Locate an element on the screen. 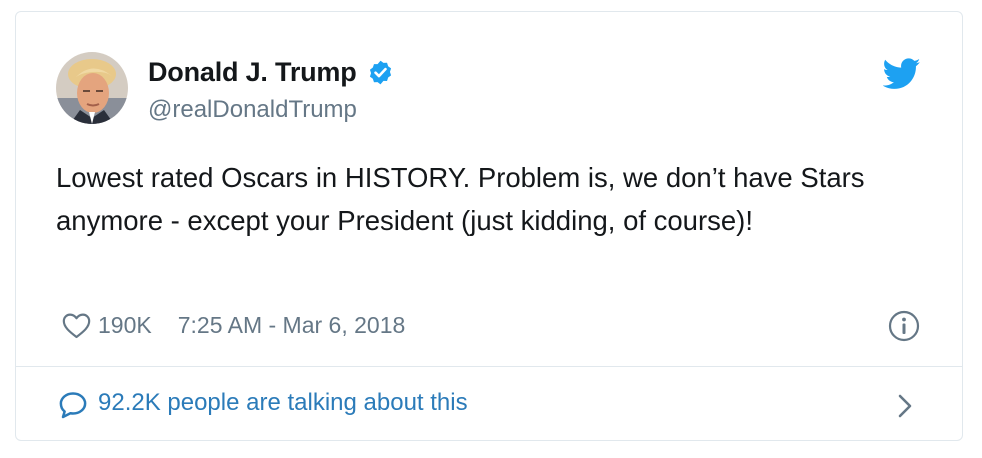  like-count: 190K is located at coordinates (125, 325).